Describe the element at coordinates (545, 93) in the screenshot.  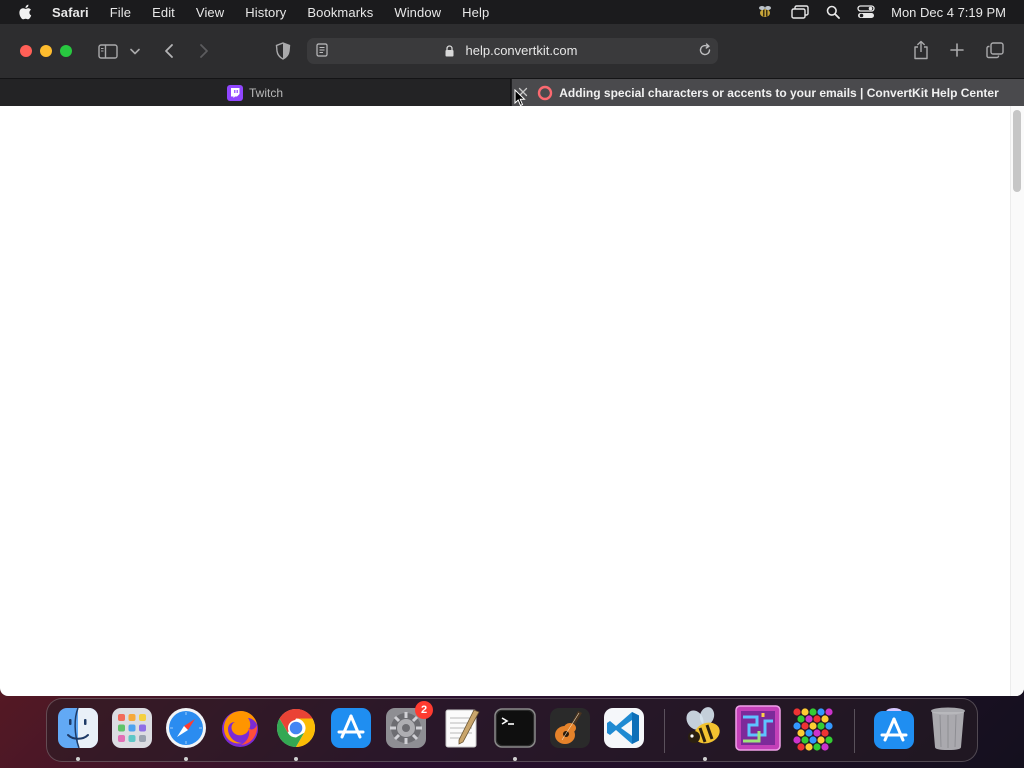
I see `convertkit-icon` at that location.